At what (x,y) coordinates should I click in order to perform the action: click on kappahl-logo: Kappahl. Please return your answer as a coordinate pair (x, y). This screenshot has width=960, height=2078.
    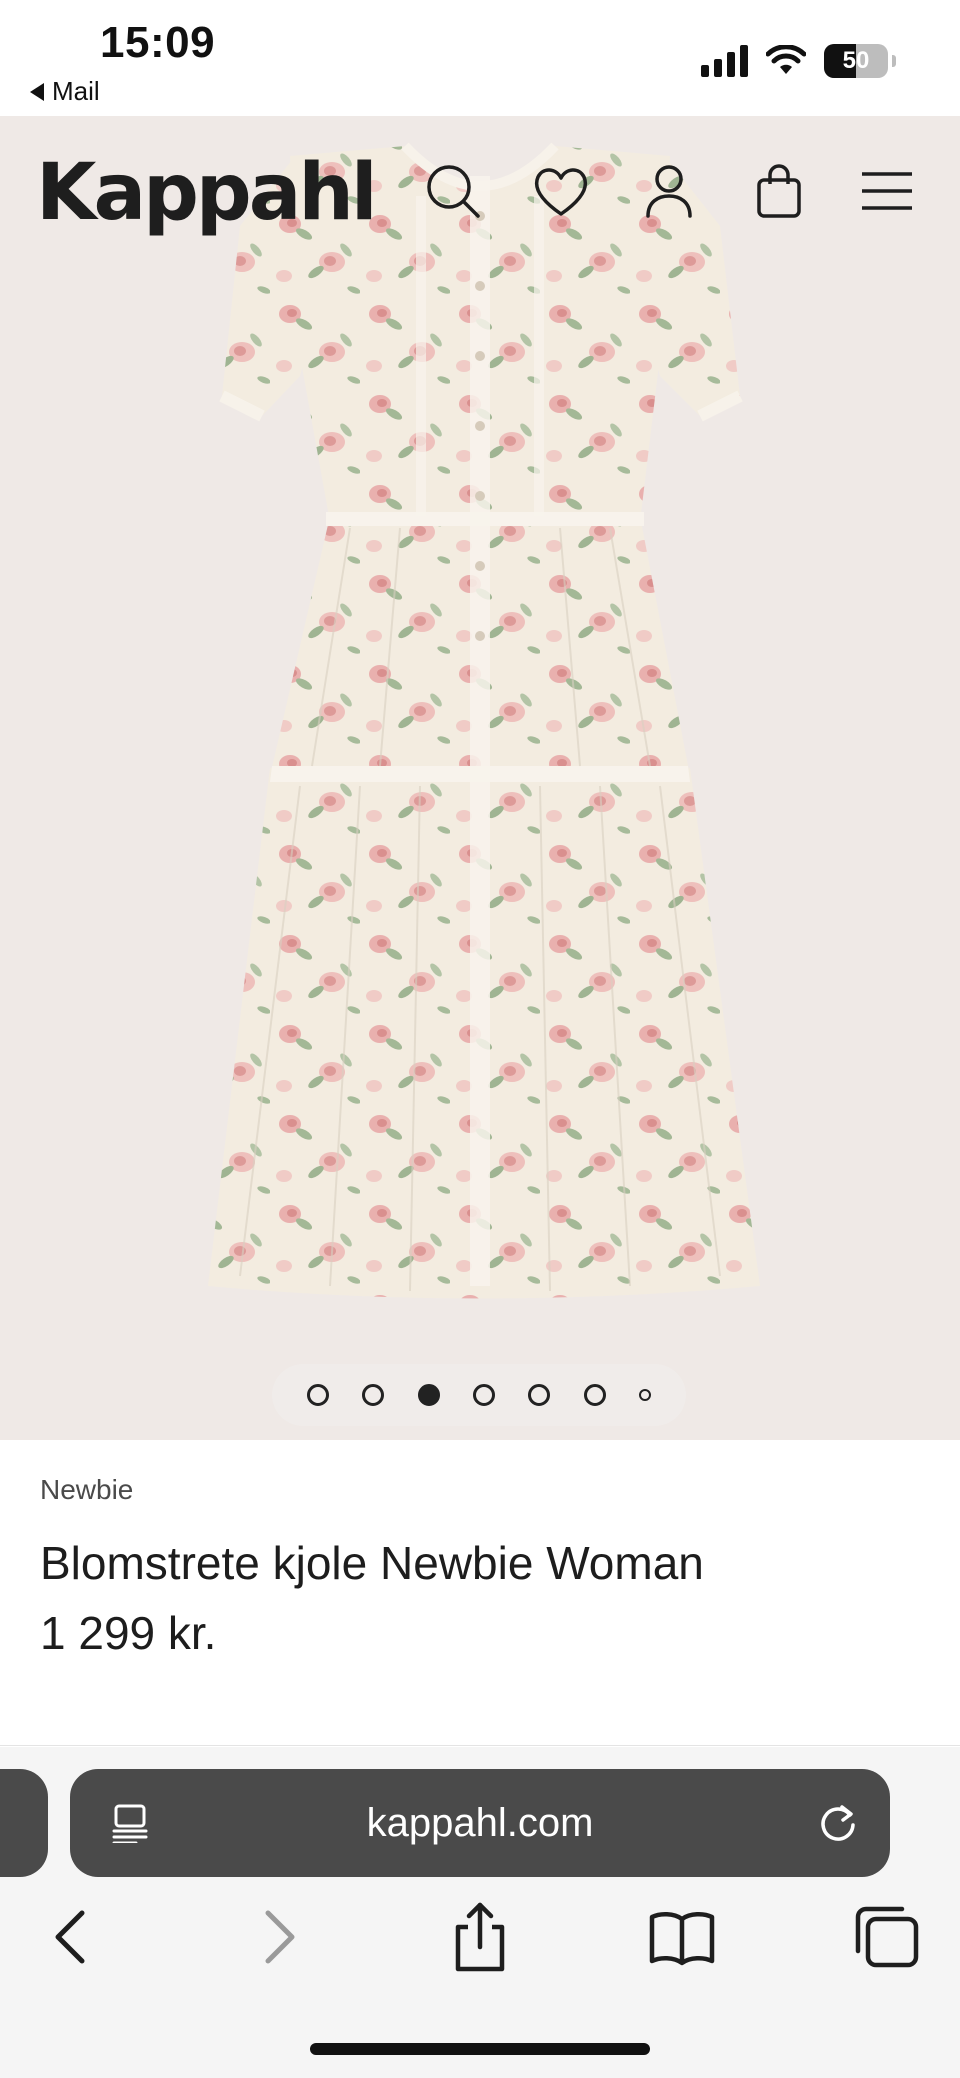
    Looking at the image, I should click on (207, 193).